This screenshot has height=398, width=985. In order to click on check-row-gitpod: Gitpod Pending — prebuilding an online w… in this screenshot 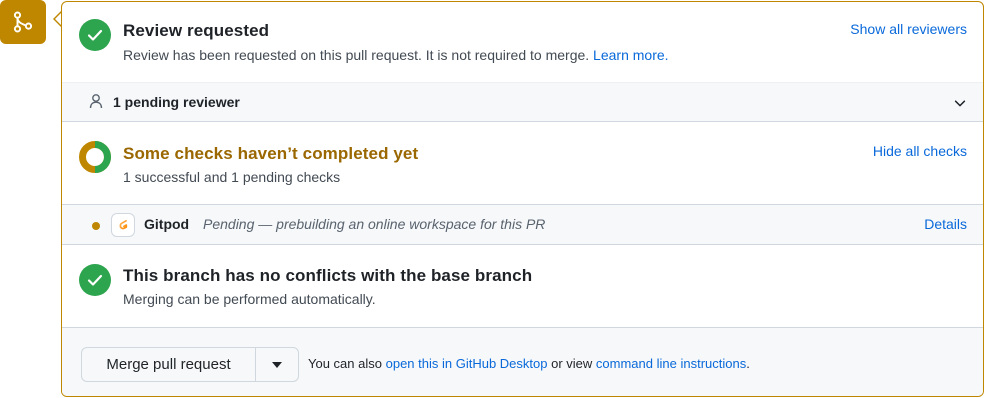, I will do `click(522, 224)`.